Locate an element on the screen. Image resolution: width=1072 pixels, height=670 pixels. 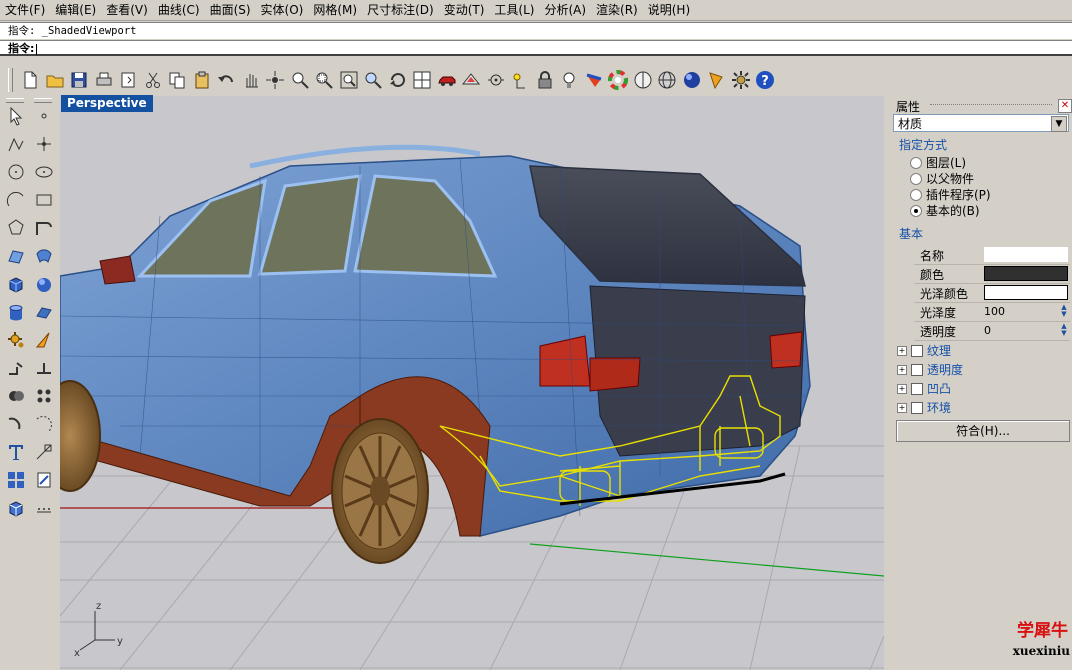
help-icon: ? is located at coordinates (765, 80).